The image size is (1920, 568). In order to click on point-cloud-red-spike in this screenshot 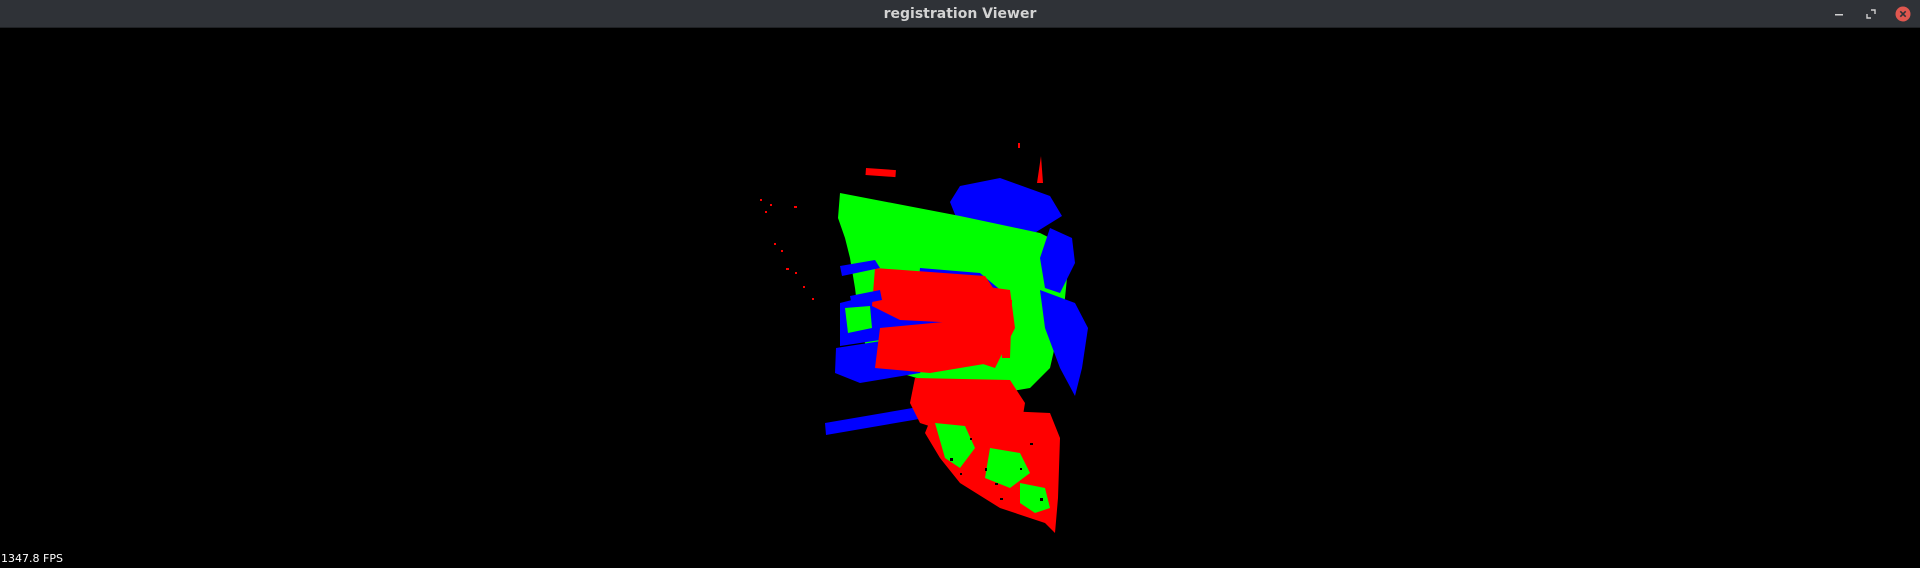, I will do `click(1040, 169)`.